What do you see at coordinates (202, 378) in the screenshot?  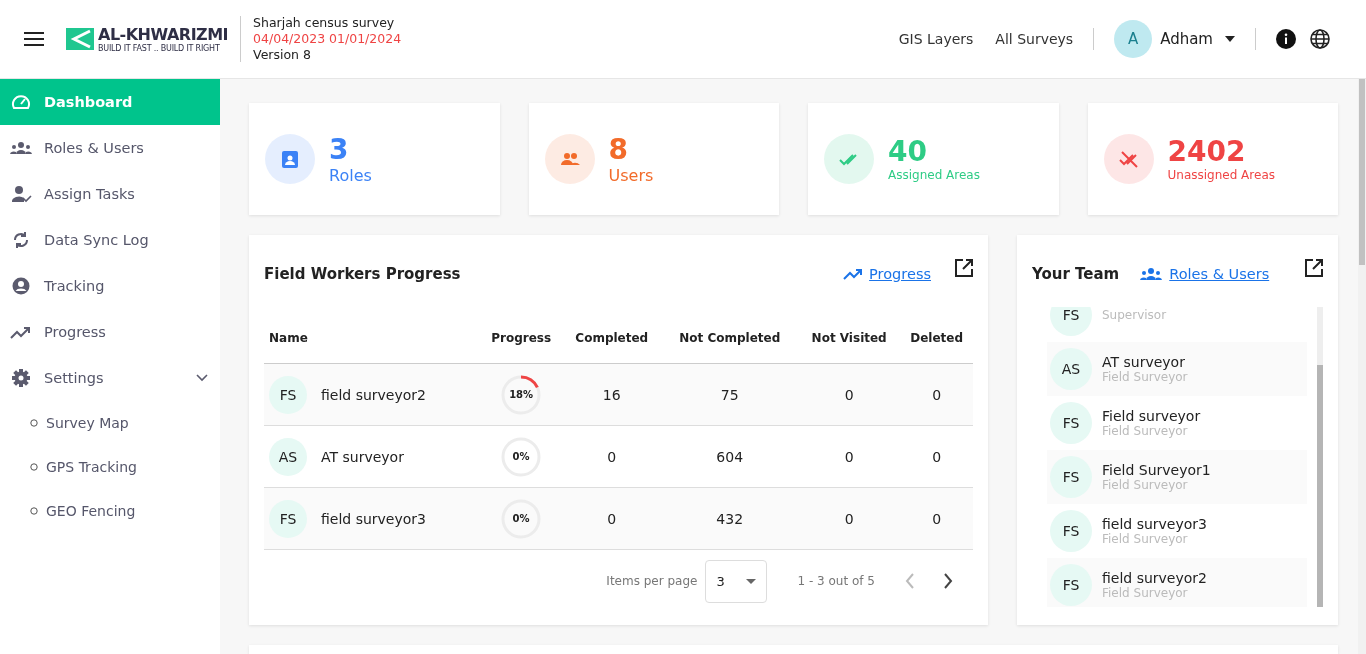 I see `chevron-icon` at bounding box center [202, 378].